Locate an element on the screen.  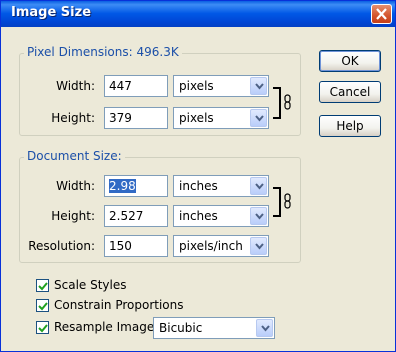
resample-method-select: Bicubic is located at coordinates (214, 328).